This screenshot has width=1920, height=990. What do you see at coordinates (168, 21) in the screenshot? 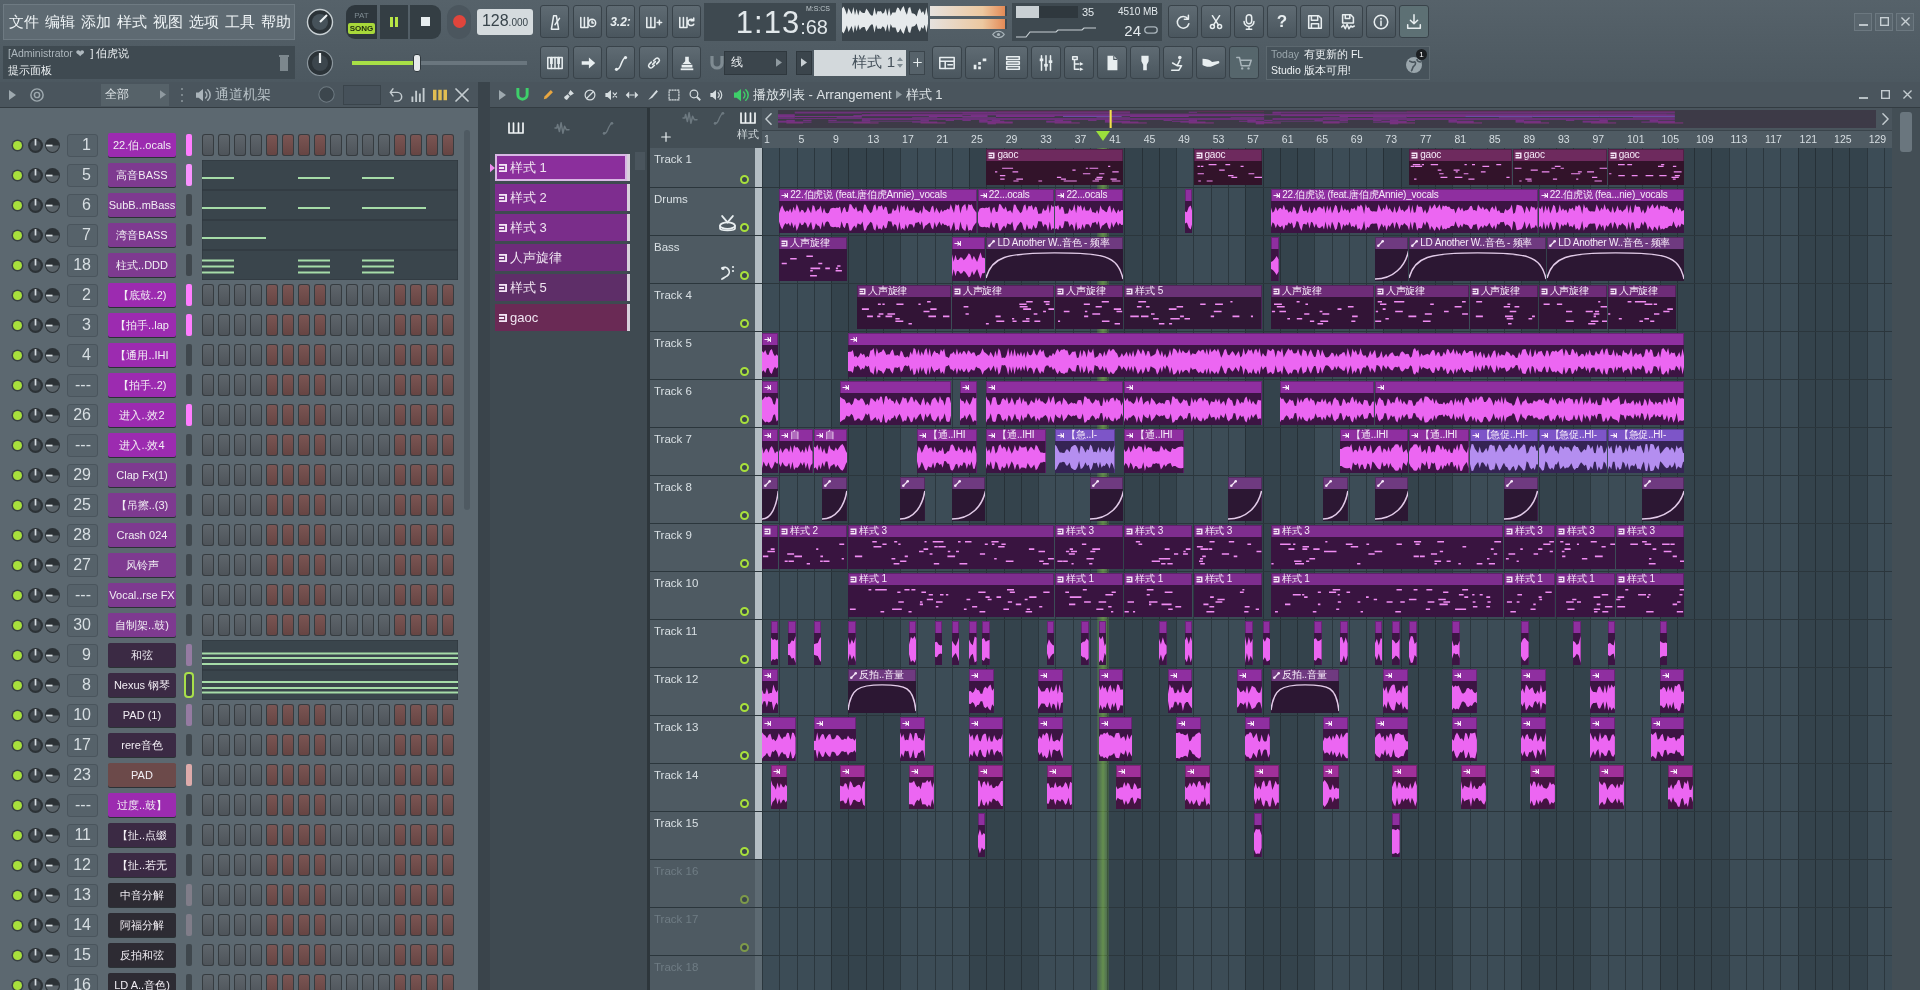
I see `menu-item: 视图` at bounding box center [168, 21].